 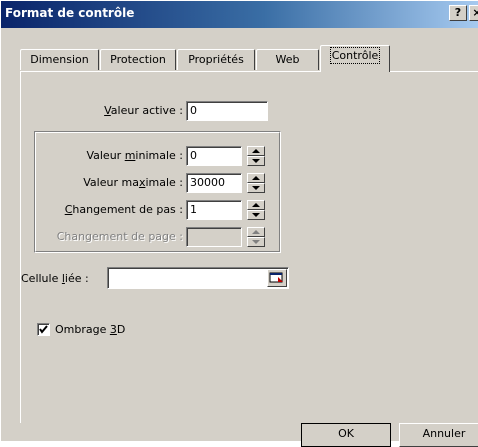 I want to click on tab-control: Contrôle, so click(x=355, y=58).